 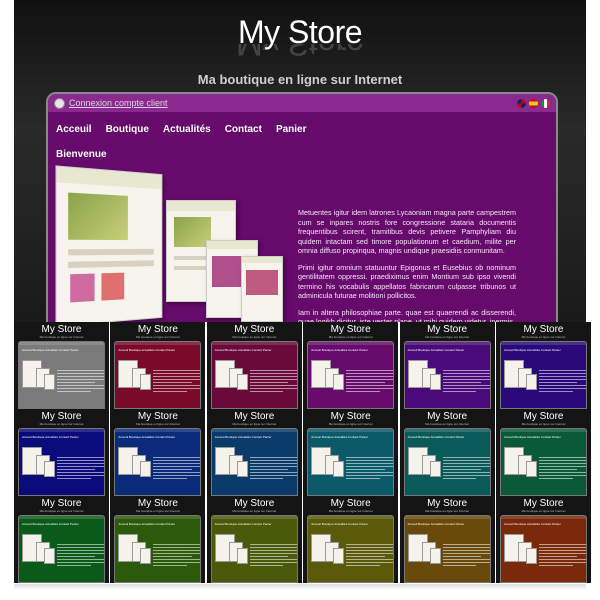 I want to click on bottom-reflection, so click(x=300, y=587).